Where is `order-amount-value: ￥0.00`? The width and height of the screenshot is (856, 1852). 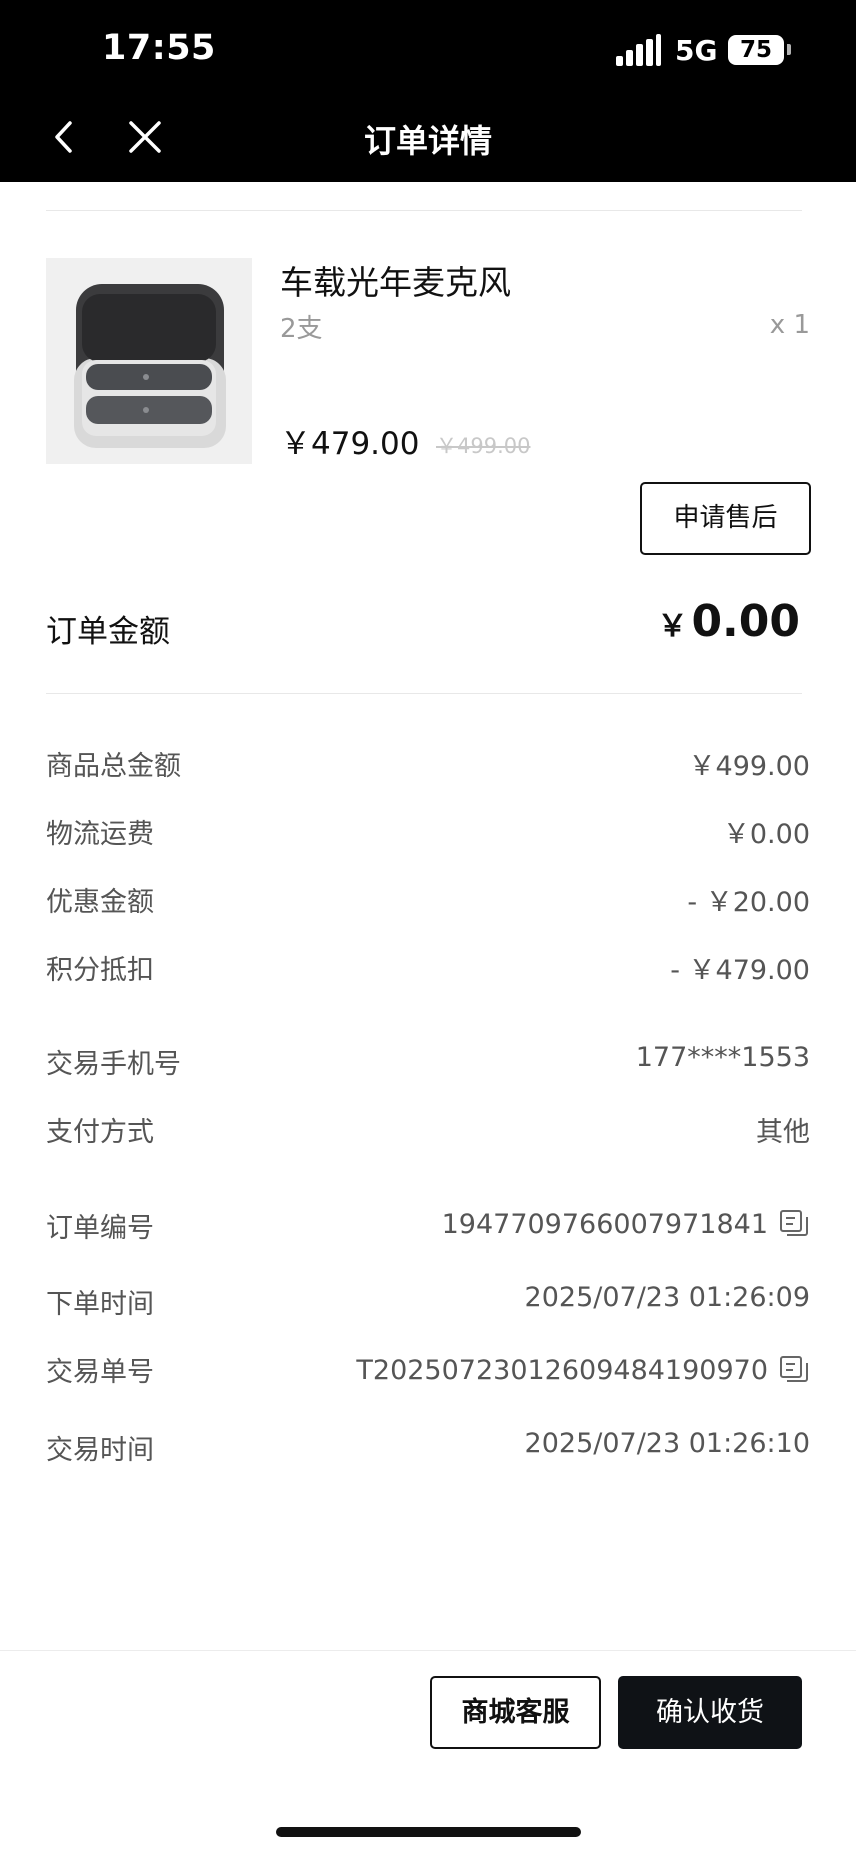
order-amount-value: ￥0.00 is located at coordinates (728, 621).